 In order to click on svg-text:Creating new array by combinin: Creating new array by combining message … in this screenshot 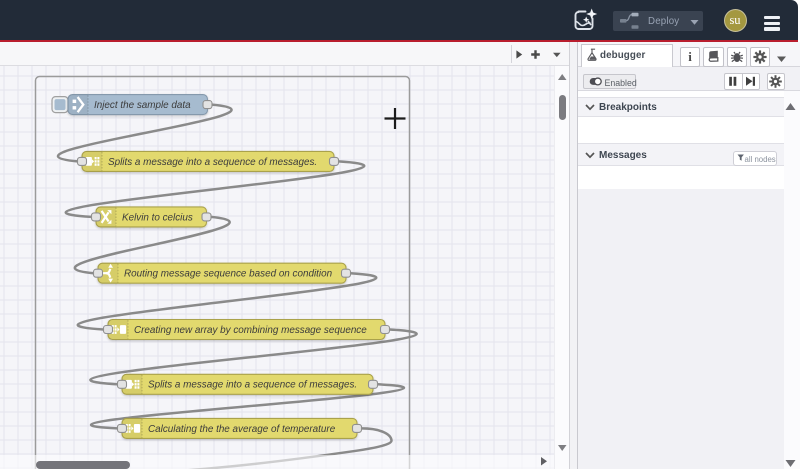, I will do `click(250, 330)`.